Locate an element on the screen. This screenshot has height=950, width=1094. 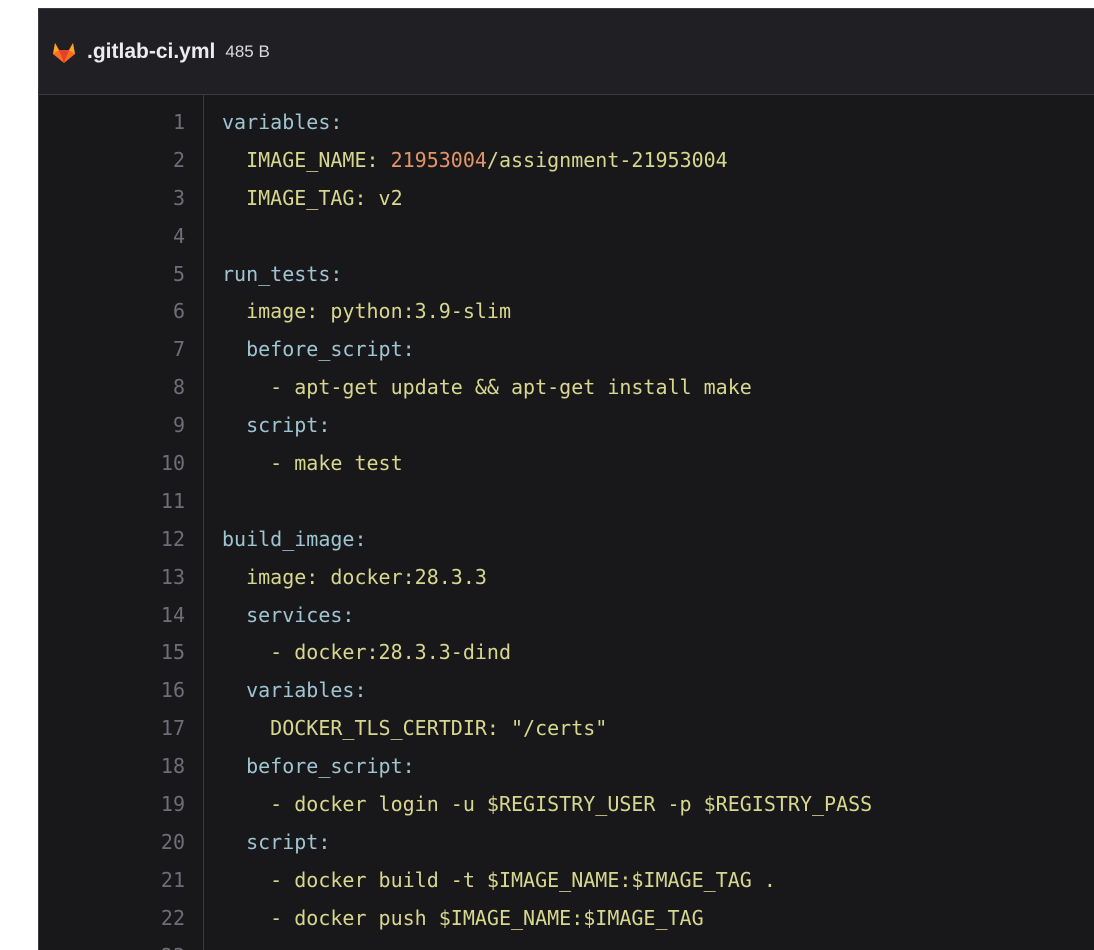
code-line: 23 is located at coordinates (566, 943).